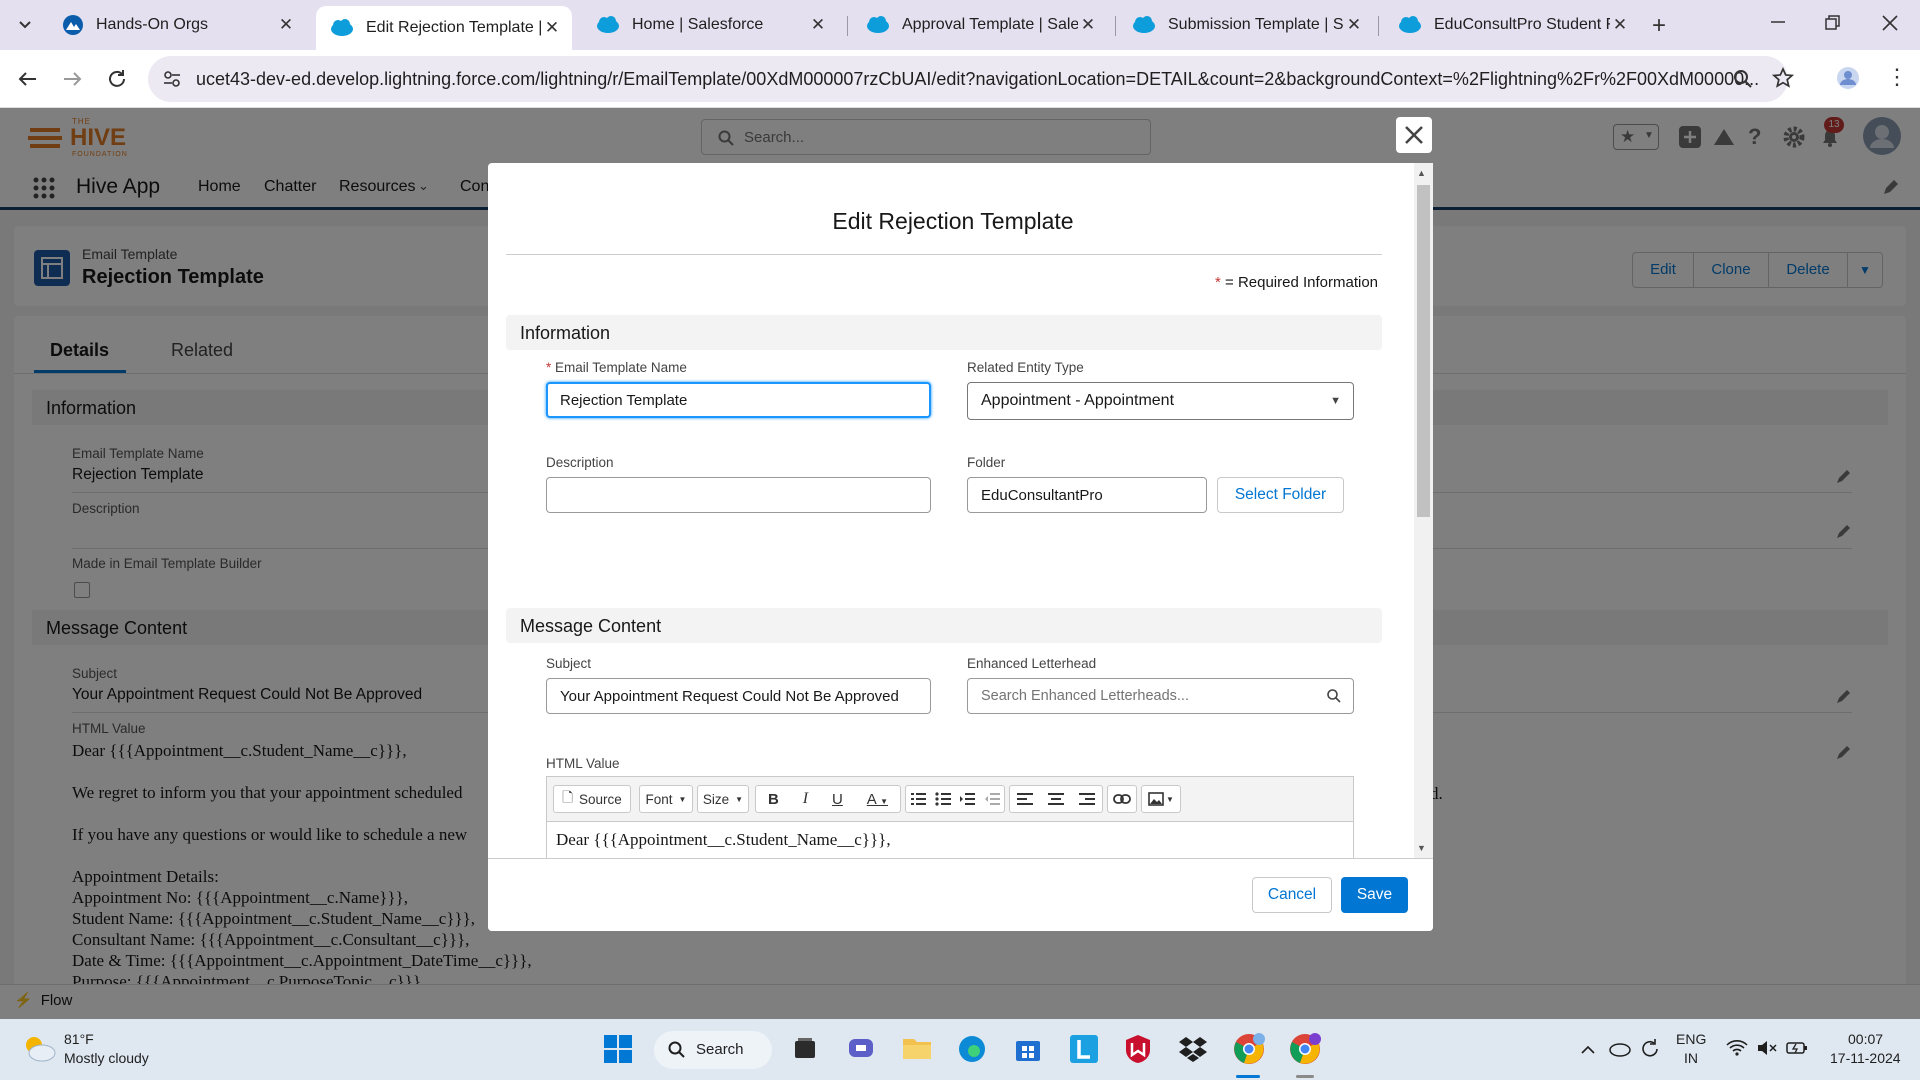 The image size is (1920, 1080). What do you see at coordinates (117, 79) in the screenshot?
I see `reload-icon` at bounding box center [117, 79].